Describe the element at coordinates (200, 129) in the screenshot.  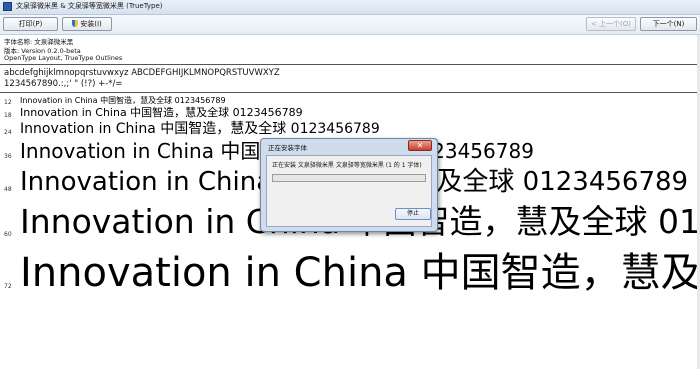
I see `sample-text-24: Innovation in China 中国智造，慧及全球 0123456789` at that location.